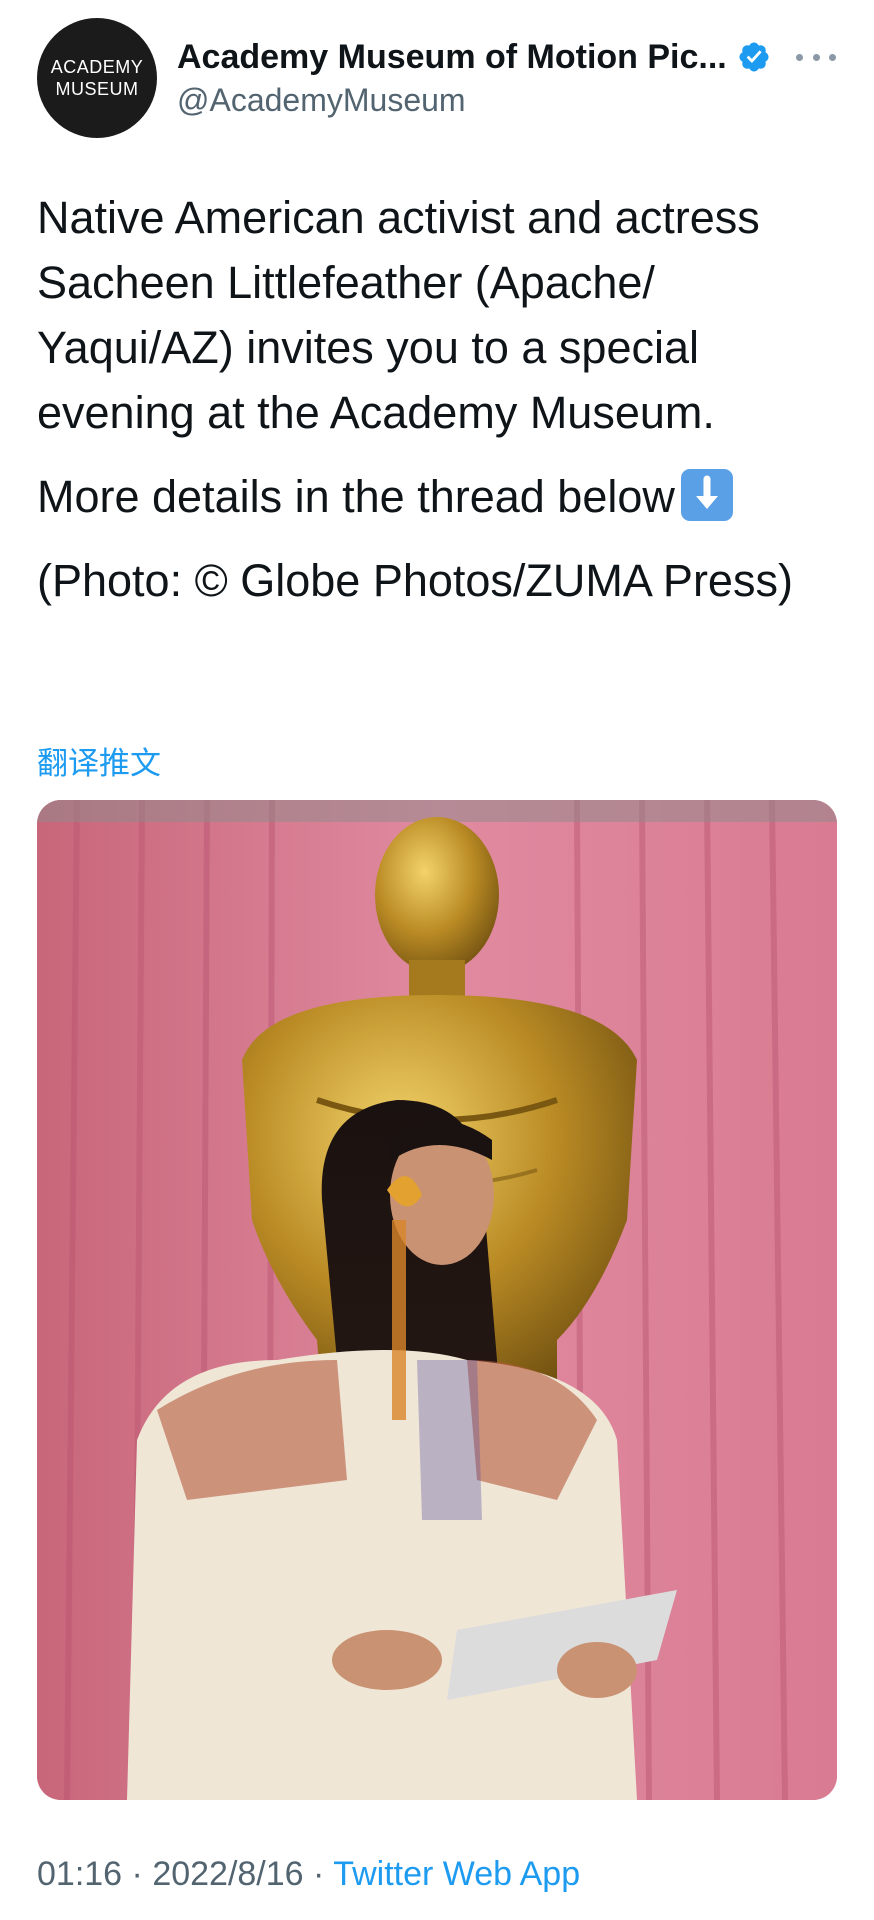 This screenshot has width=874, height=1920. What do you see at coordinates (415, 580) in the screenshot?
I see `tweet-paragraph-3: (Photo: © Globe Photos/ZUMA Press)` at bounding box center [415, 580].